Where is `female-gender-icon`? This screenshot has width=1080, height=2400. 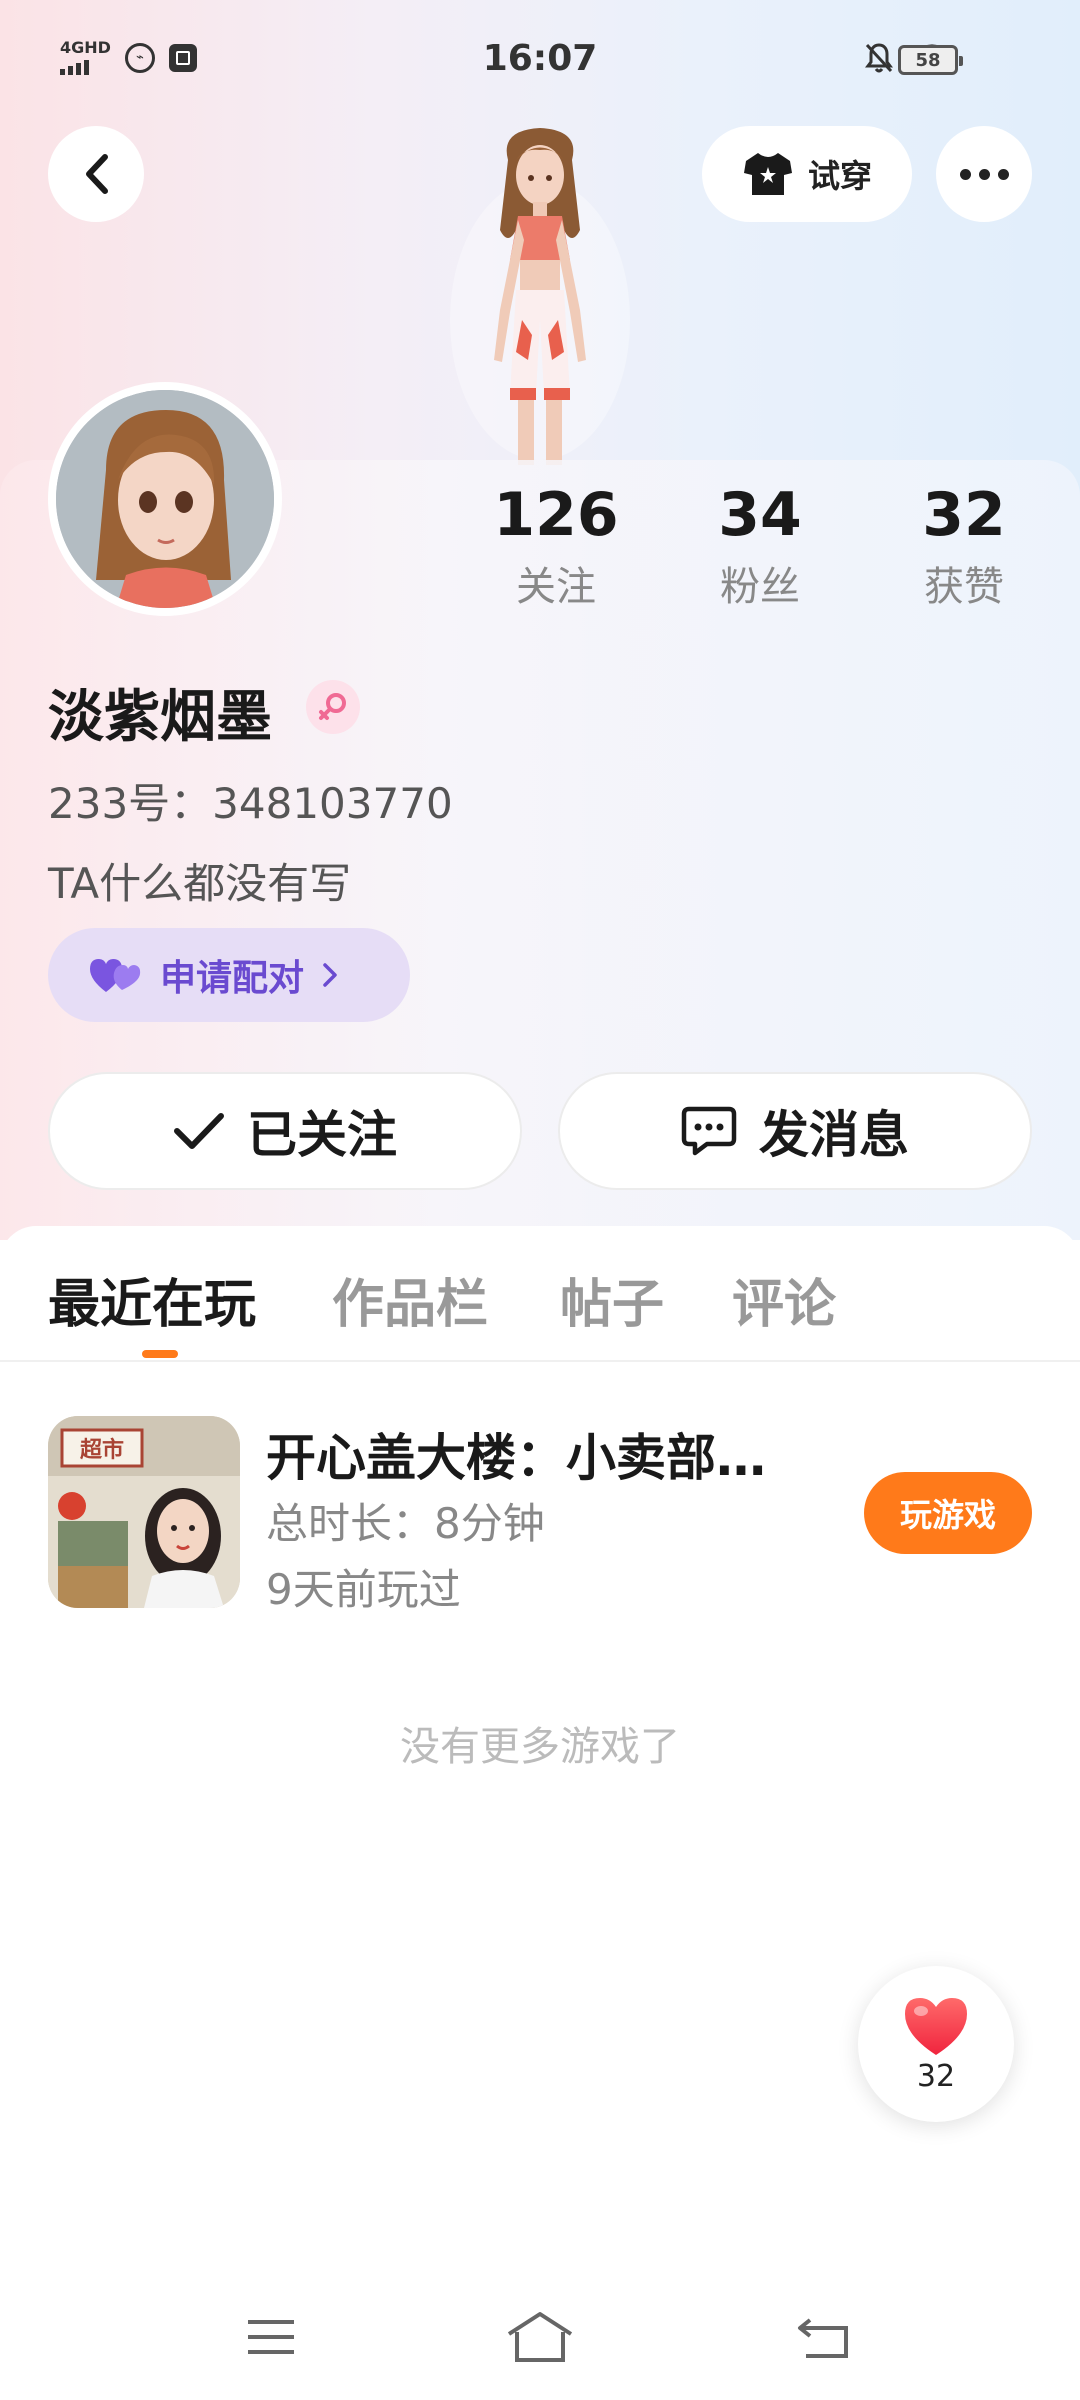 female-gender-icon is located at coordinates (333, 707).